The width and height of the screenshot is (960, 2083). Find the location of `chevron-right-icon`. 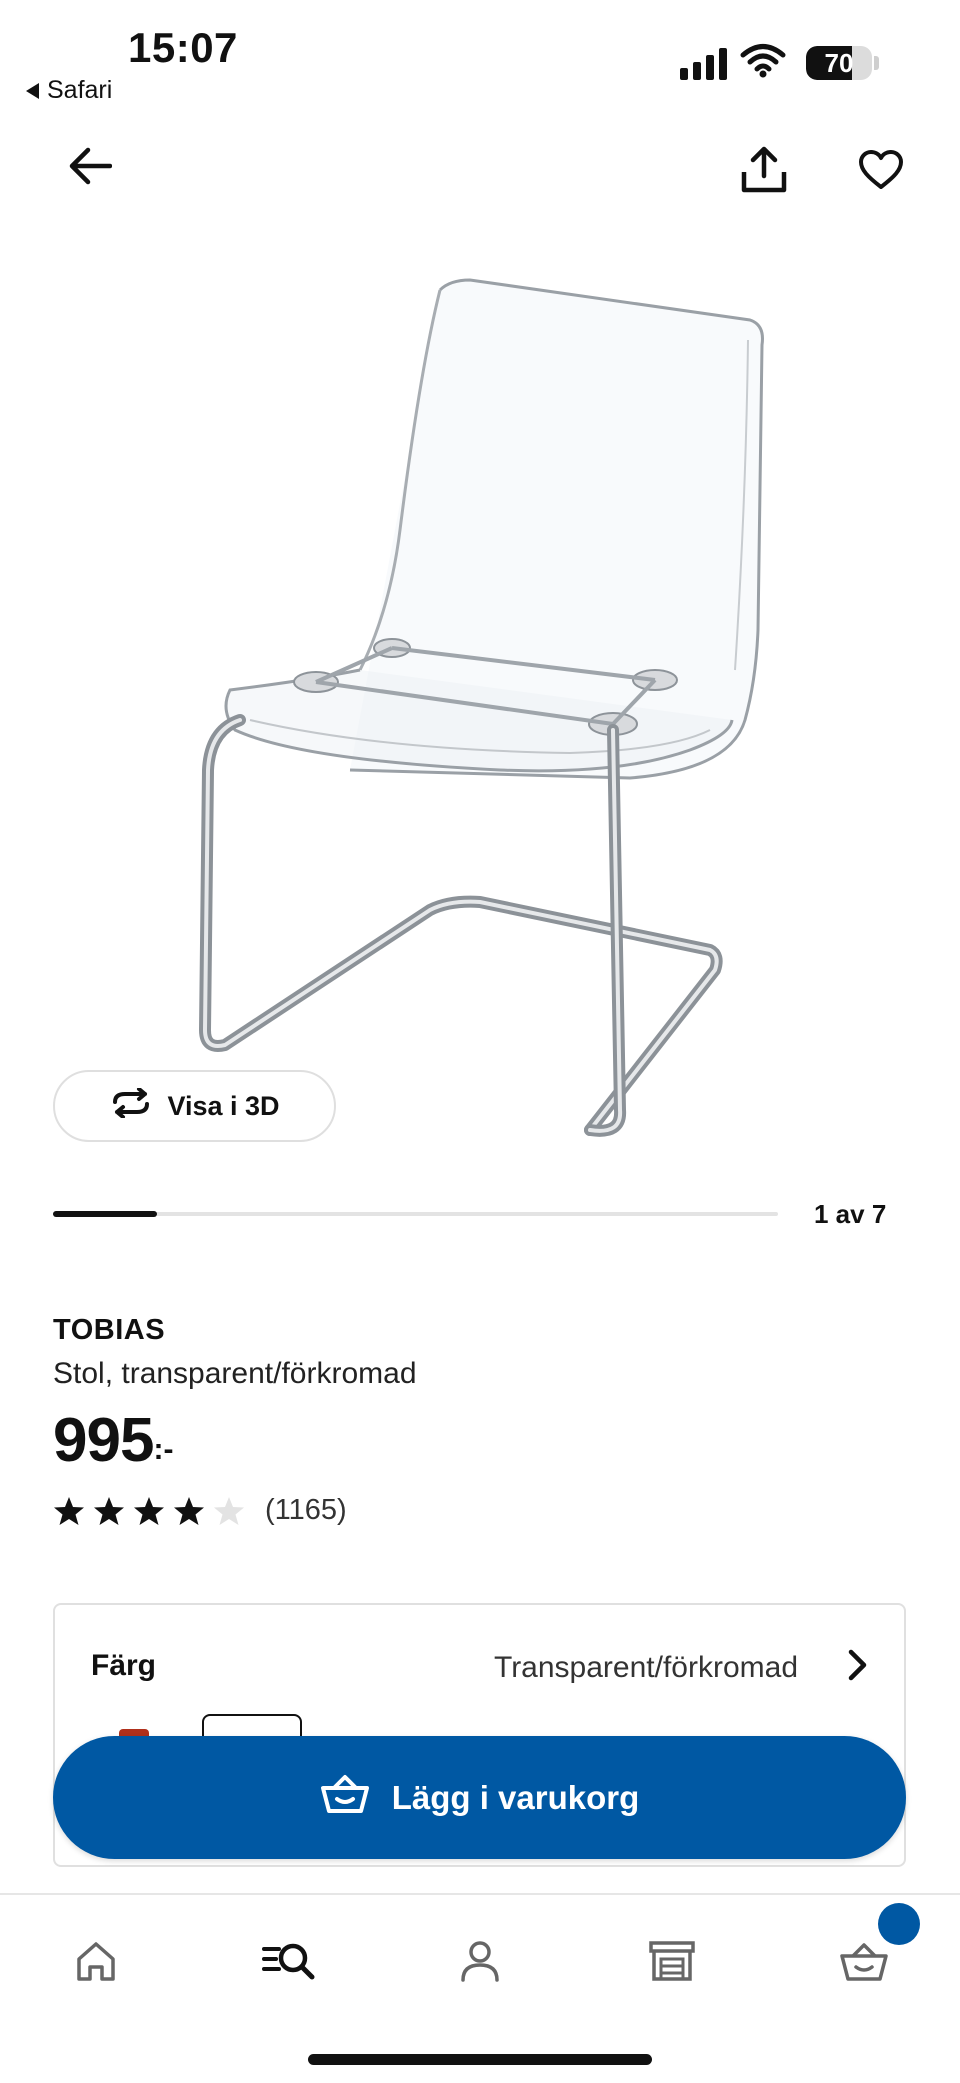

chevron-right-icon is located at coordinates (858, 1667).